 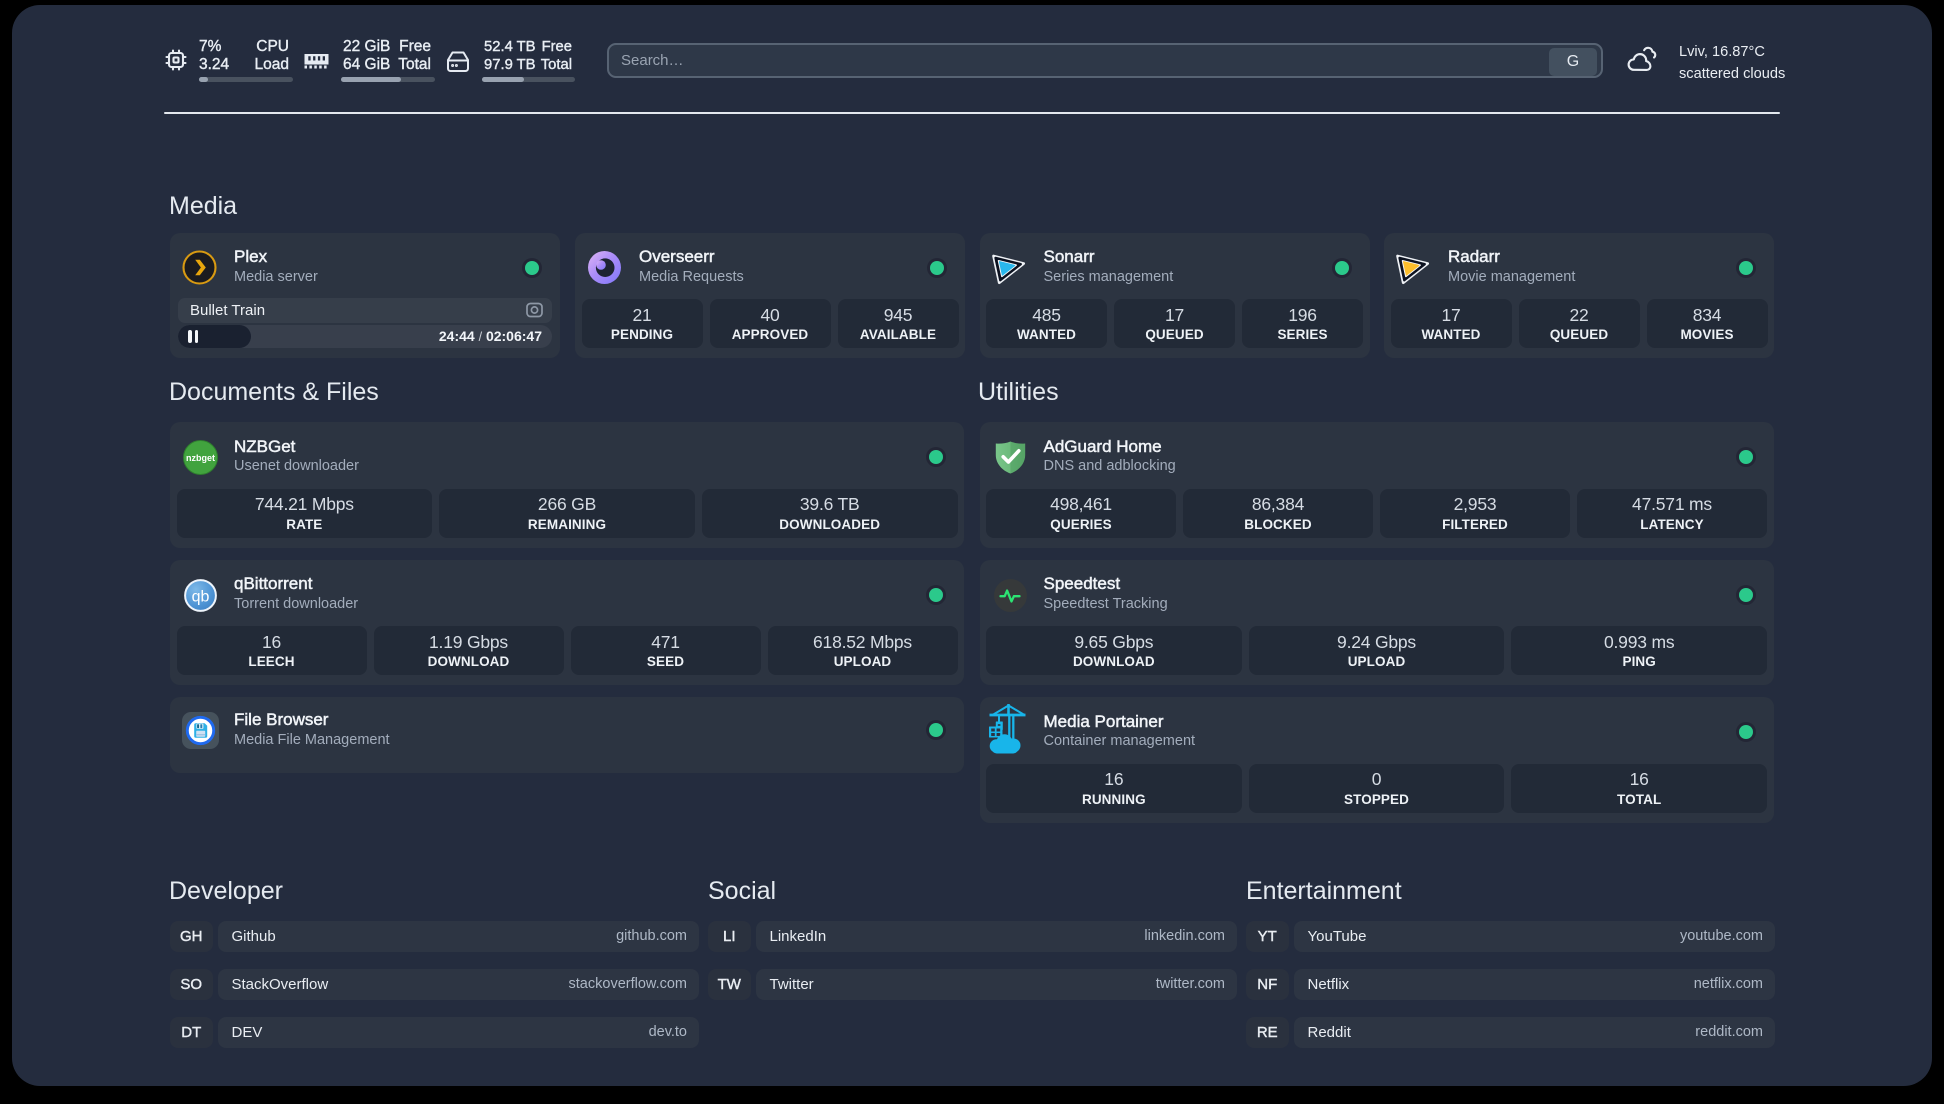 What do you see at coordinates (200, 458) in the screenshot?
I see `svg-text: nzbget` at bounding box center [200, 458].